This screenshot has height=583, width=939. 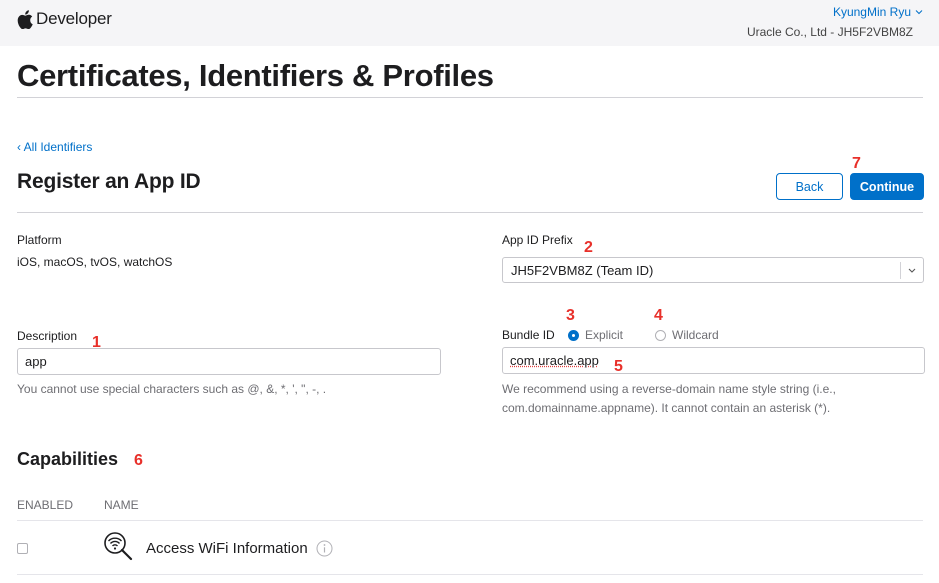 I want to click on capability-checkbox, so click(x=22, y=548).